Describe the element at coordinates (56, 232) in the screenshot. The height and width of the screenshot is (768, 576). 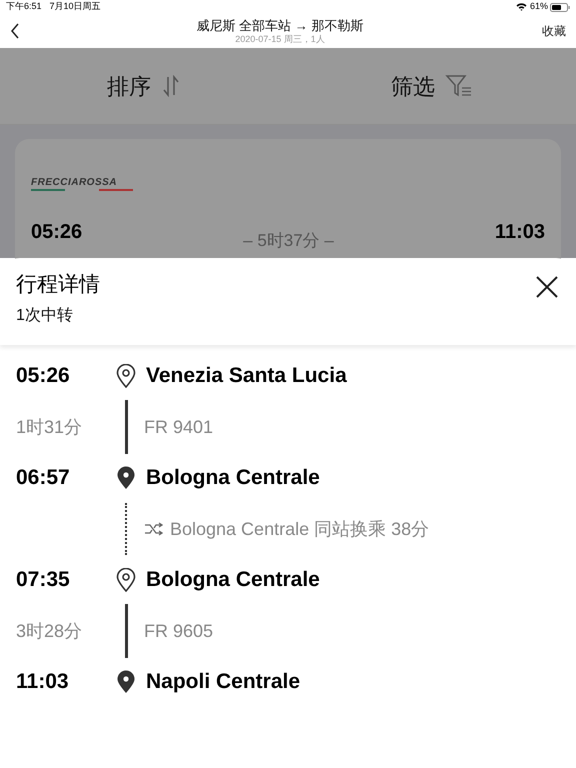
I see `depart-time: 05:26` at that location.